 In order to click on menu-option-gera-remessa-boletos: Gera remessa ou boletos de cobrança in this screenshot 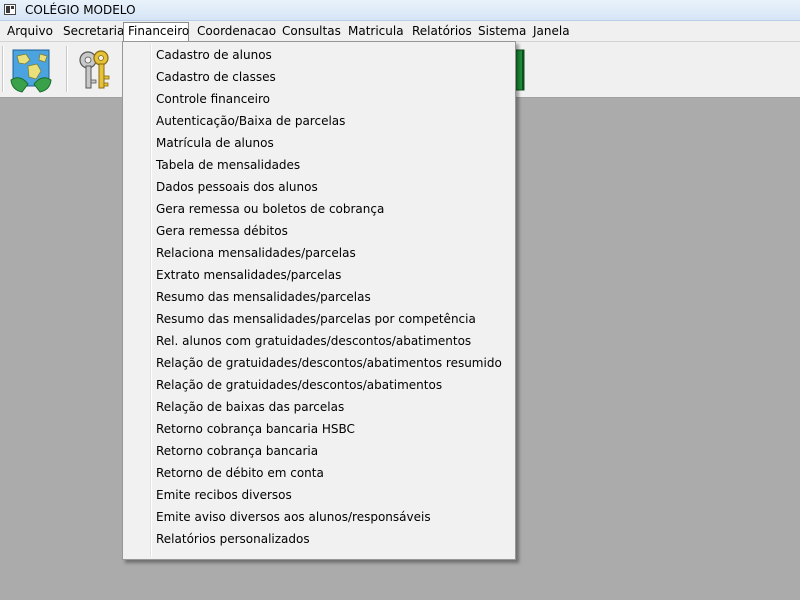, I will do `click(319, 209)`.